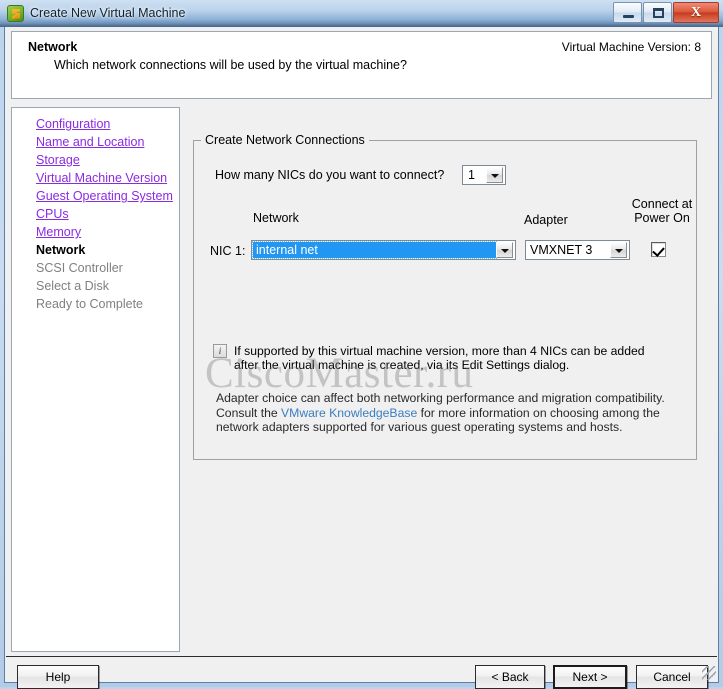  What do you see at coordinates (628, 16) in the screenshot?
I see `minimize-icon` at bounding box center [628, 16].